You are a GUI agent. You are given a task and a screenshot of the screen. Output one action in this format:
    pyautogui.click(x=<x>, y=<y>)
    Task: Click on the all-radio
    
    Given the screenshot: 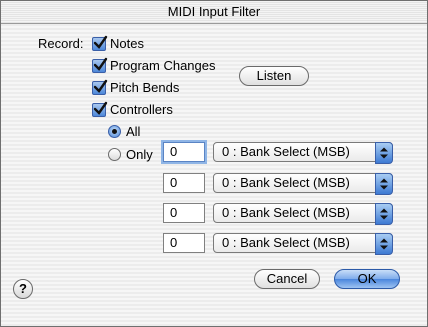 What is the action you would take?
    pyautogui.click(x=114, y=131)
    